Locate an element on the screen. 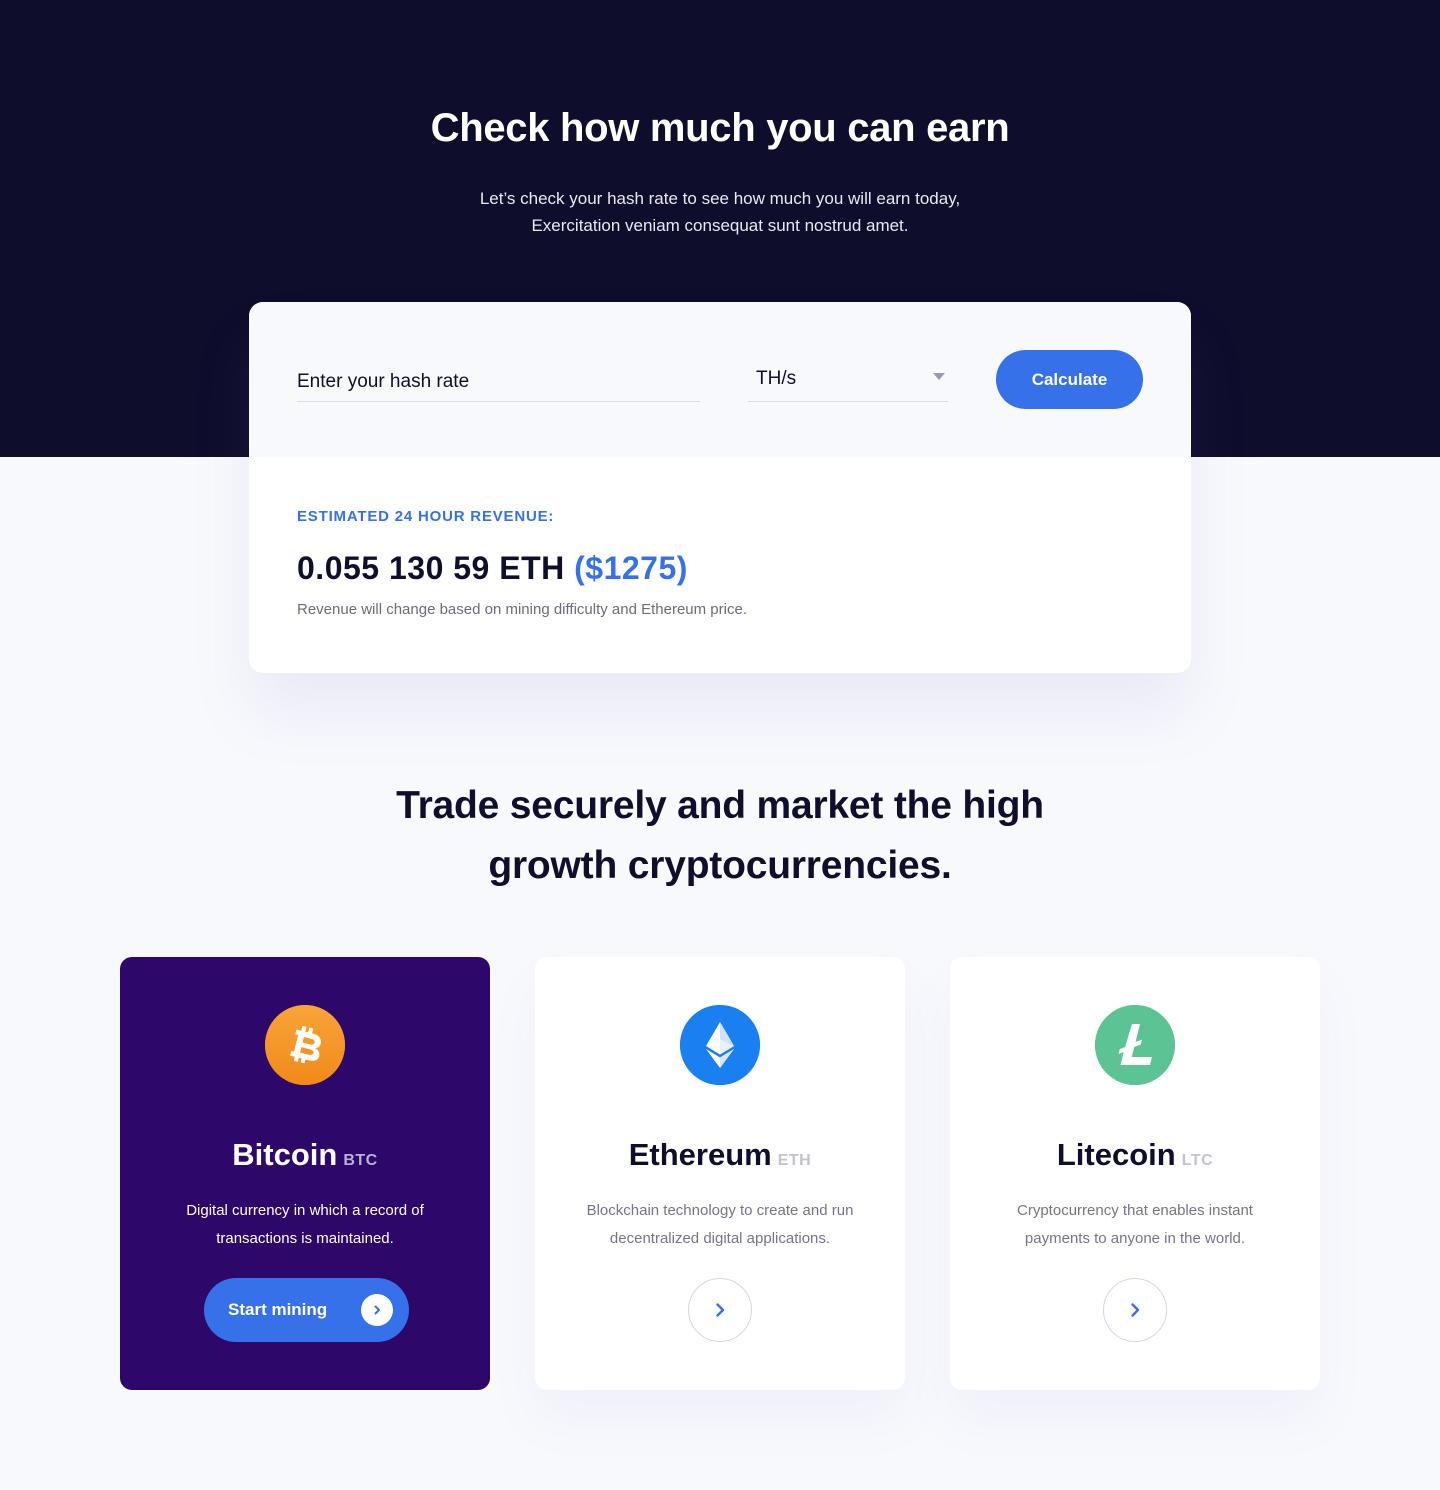  hero-title: Check how much you can earn is located at coordinates (720, 128).